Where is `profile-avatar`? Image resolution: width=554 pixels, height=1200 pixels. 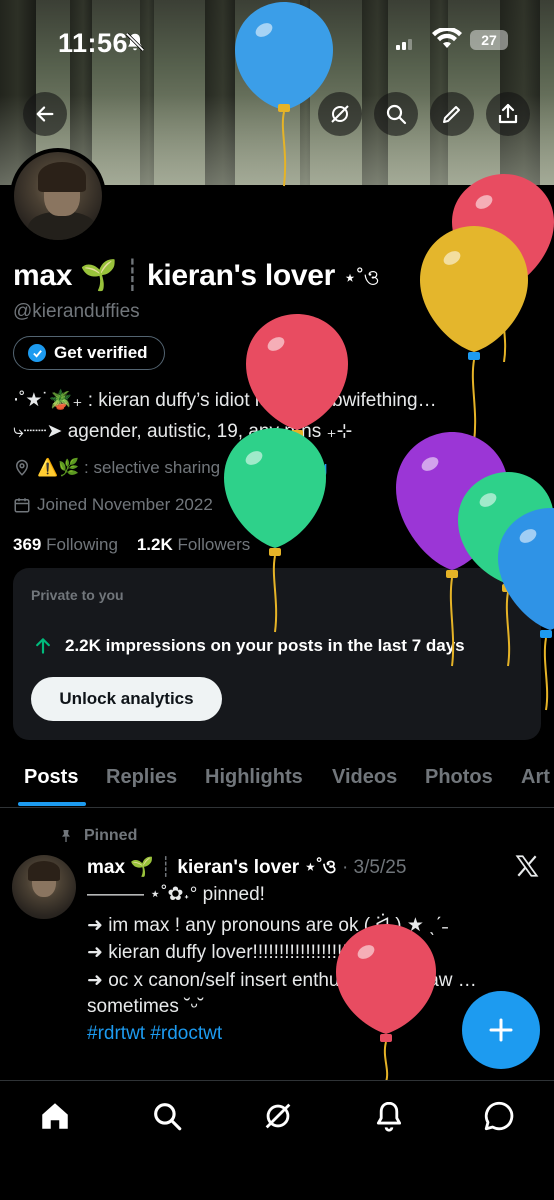
profile-avatar is located at coordinates (58, 196).